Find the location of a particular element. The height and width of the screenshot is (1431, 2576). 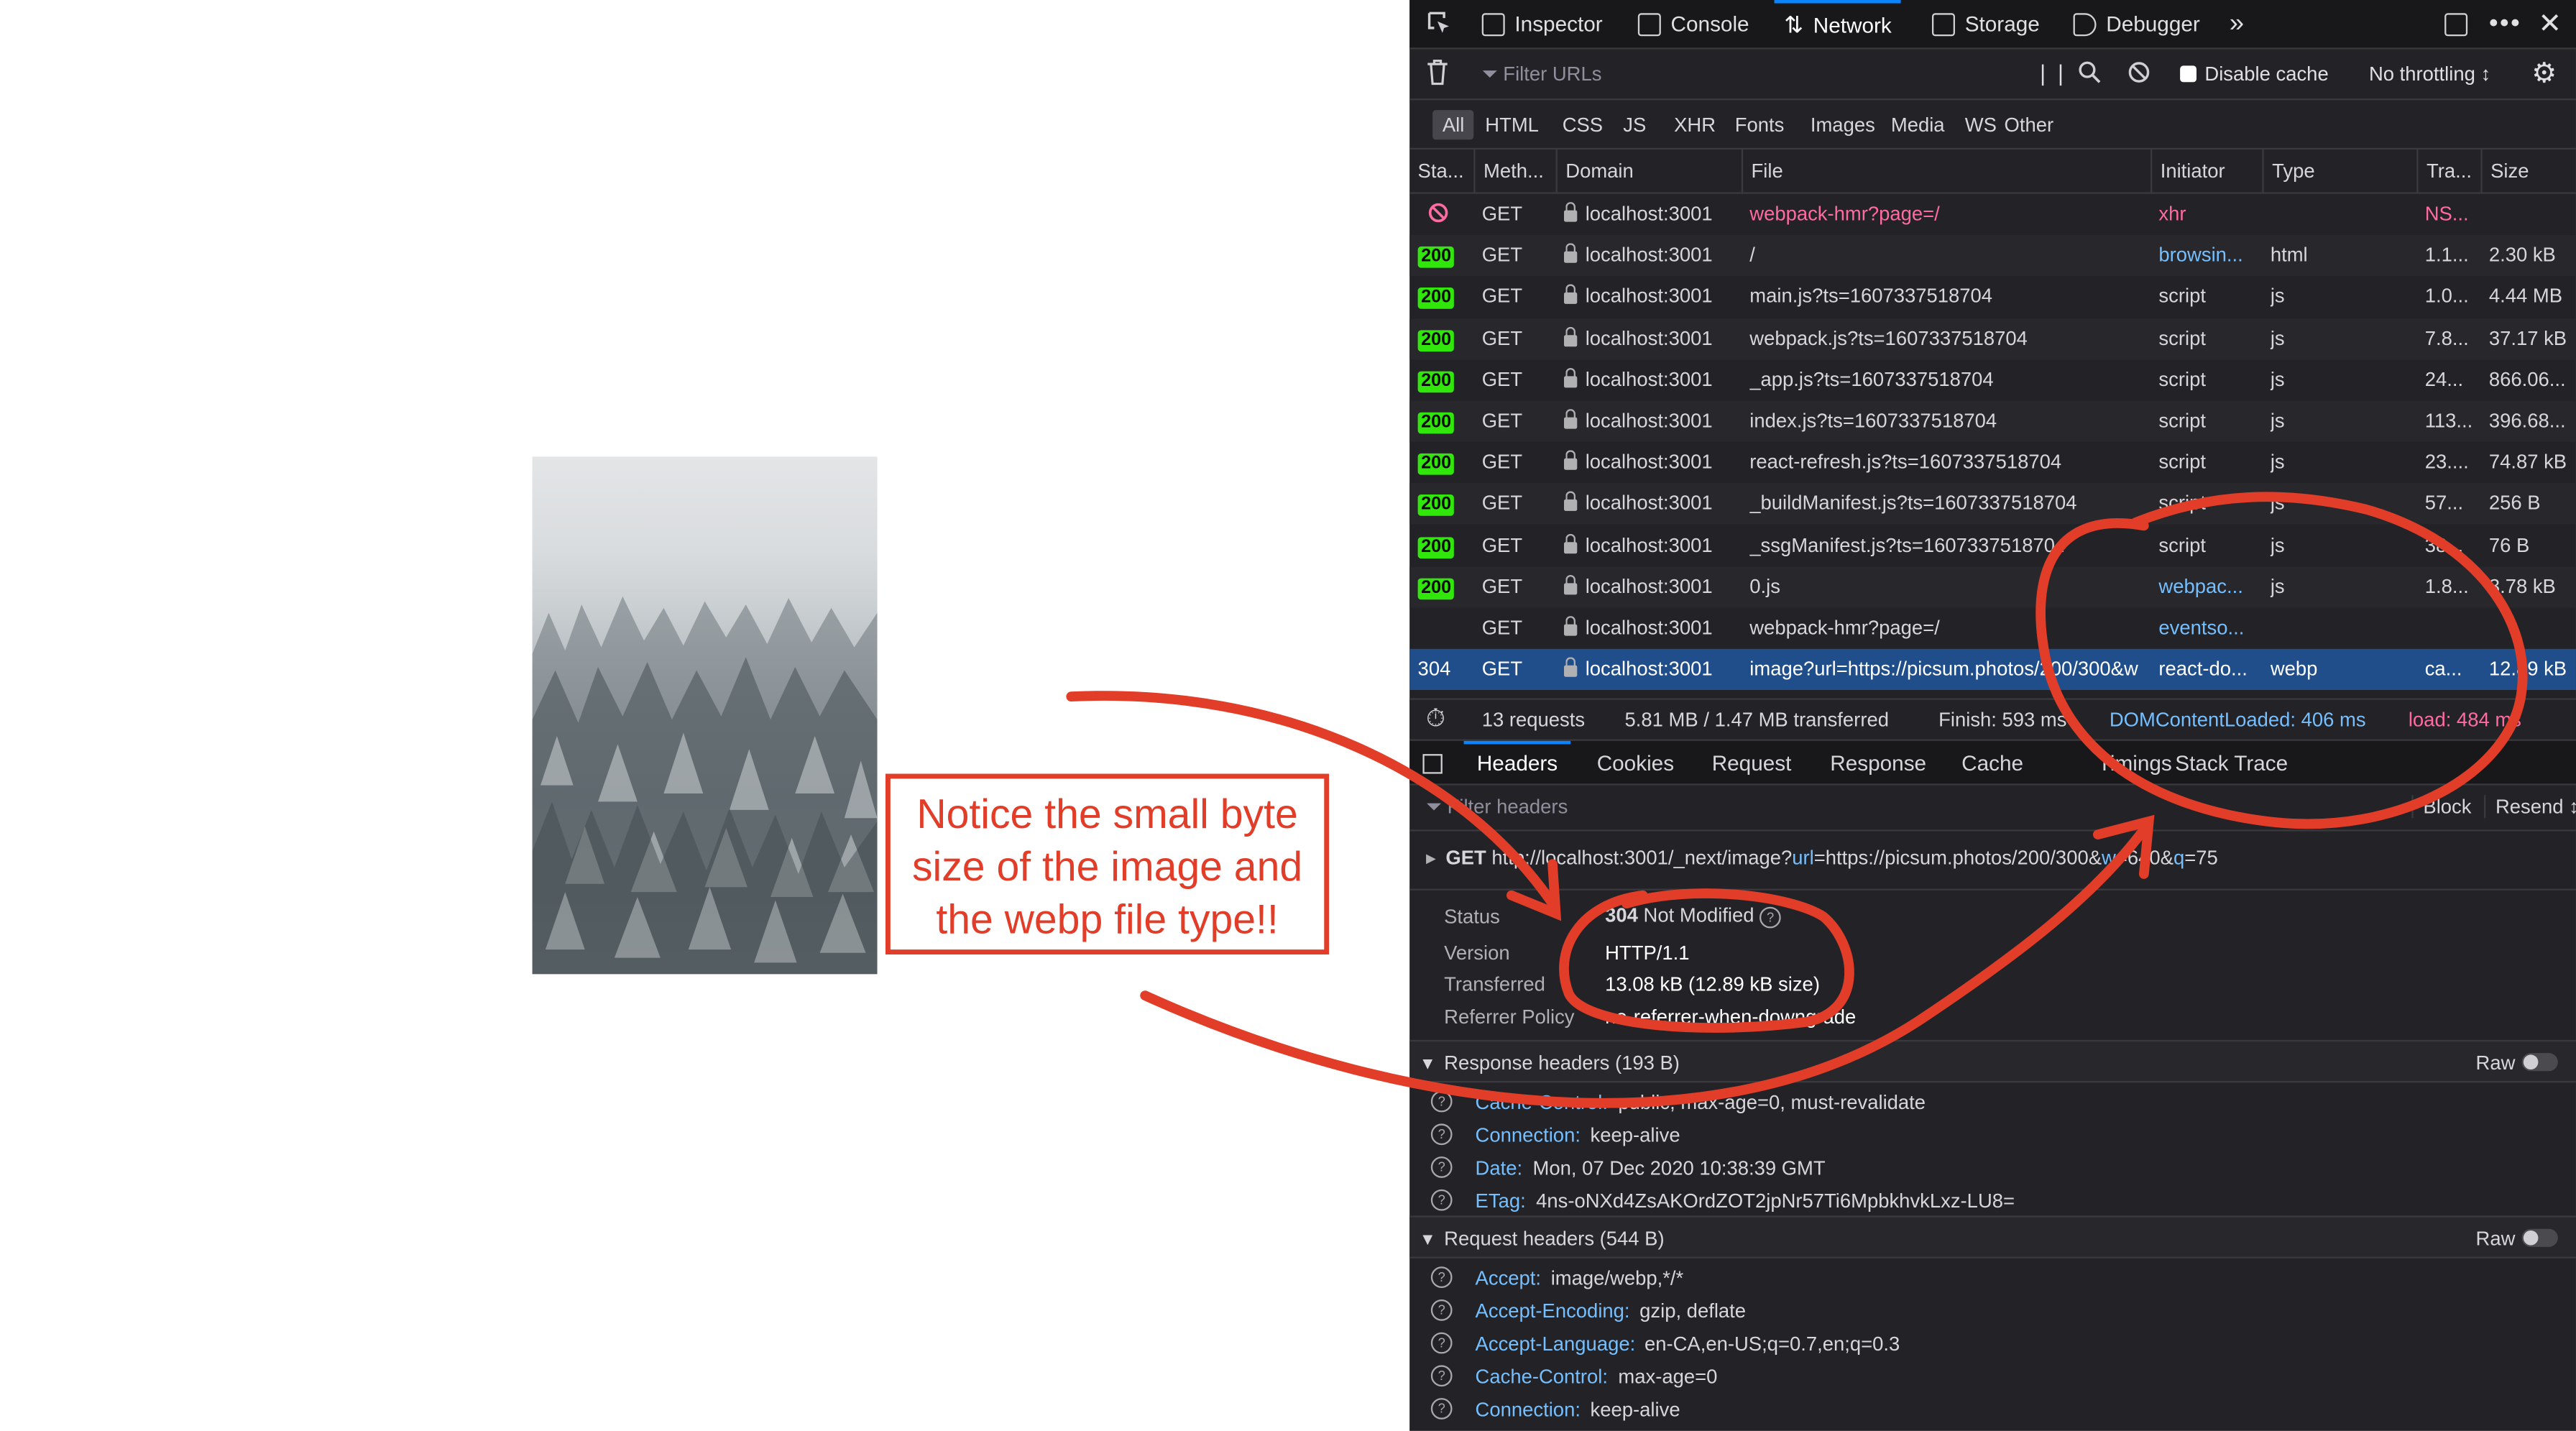

arrow-to-webp-row is located at coordinates (1644, 966).